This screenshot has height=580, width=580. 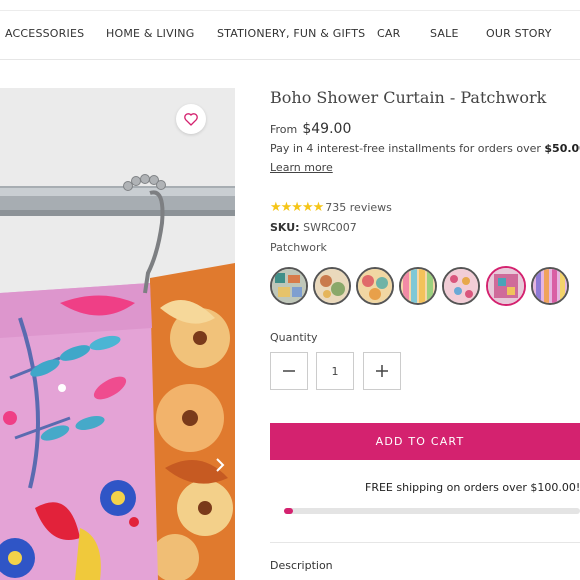 I want to click on sku: SKU: SWRC007, so click(x=313, y=227).